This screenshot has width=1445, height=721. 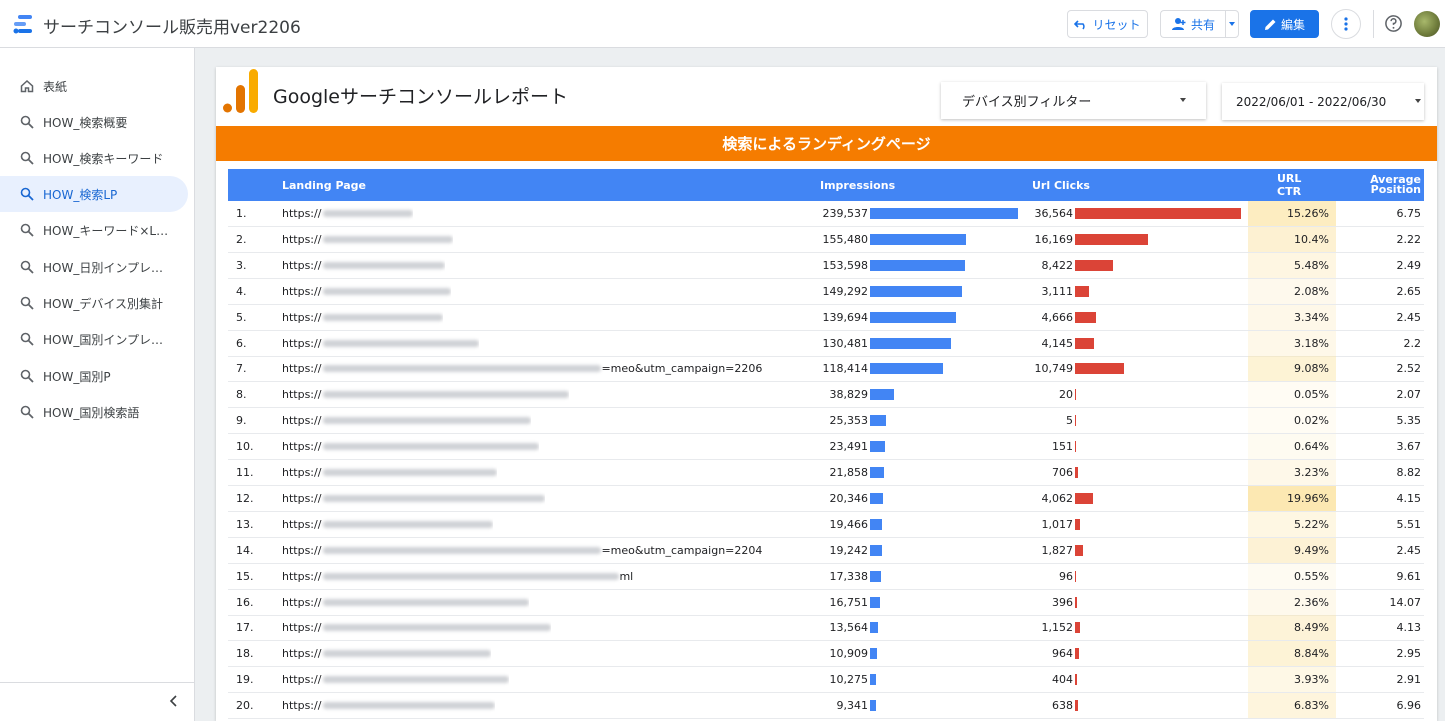 I want to click on landing-page-url: https:// =meo&utm_campaign=2204, so click(x=522, y=550).